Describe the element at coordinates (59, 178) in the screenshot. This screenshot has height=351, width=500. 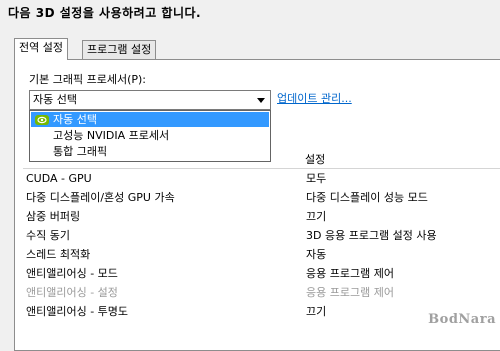
I see `feature-name: CUDA - GPU` at that location.